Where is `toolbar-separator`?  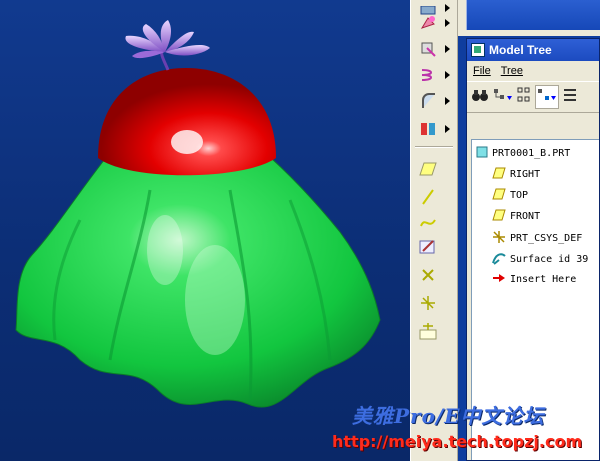 toolbar-separator is located at coordinates (434, 147).